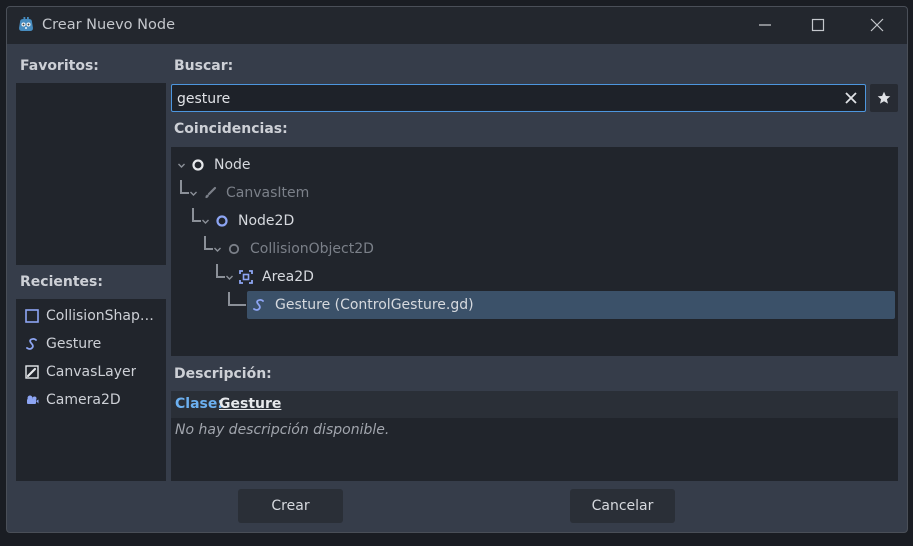 This screenshot has width=913, height=546. Describe the element at coordinates (32, 400) in the screenshot. I see `camera-icon` at that location.